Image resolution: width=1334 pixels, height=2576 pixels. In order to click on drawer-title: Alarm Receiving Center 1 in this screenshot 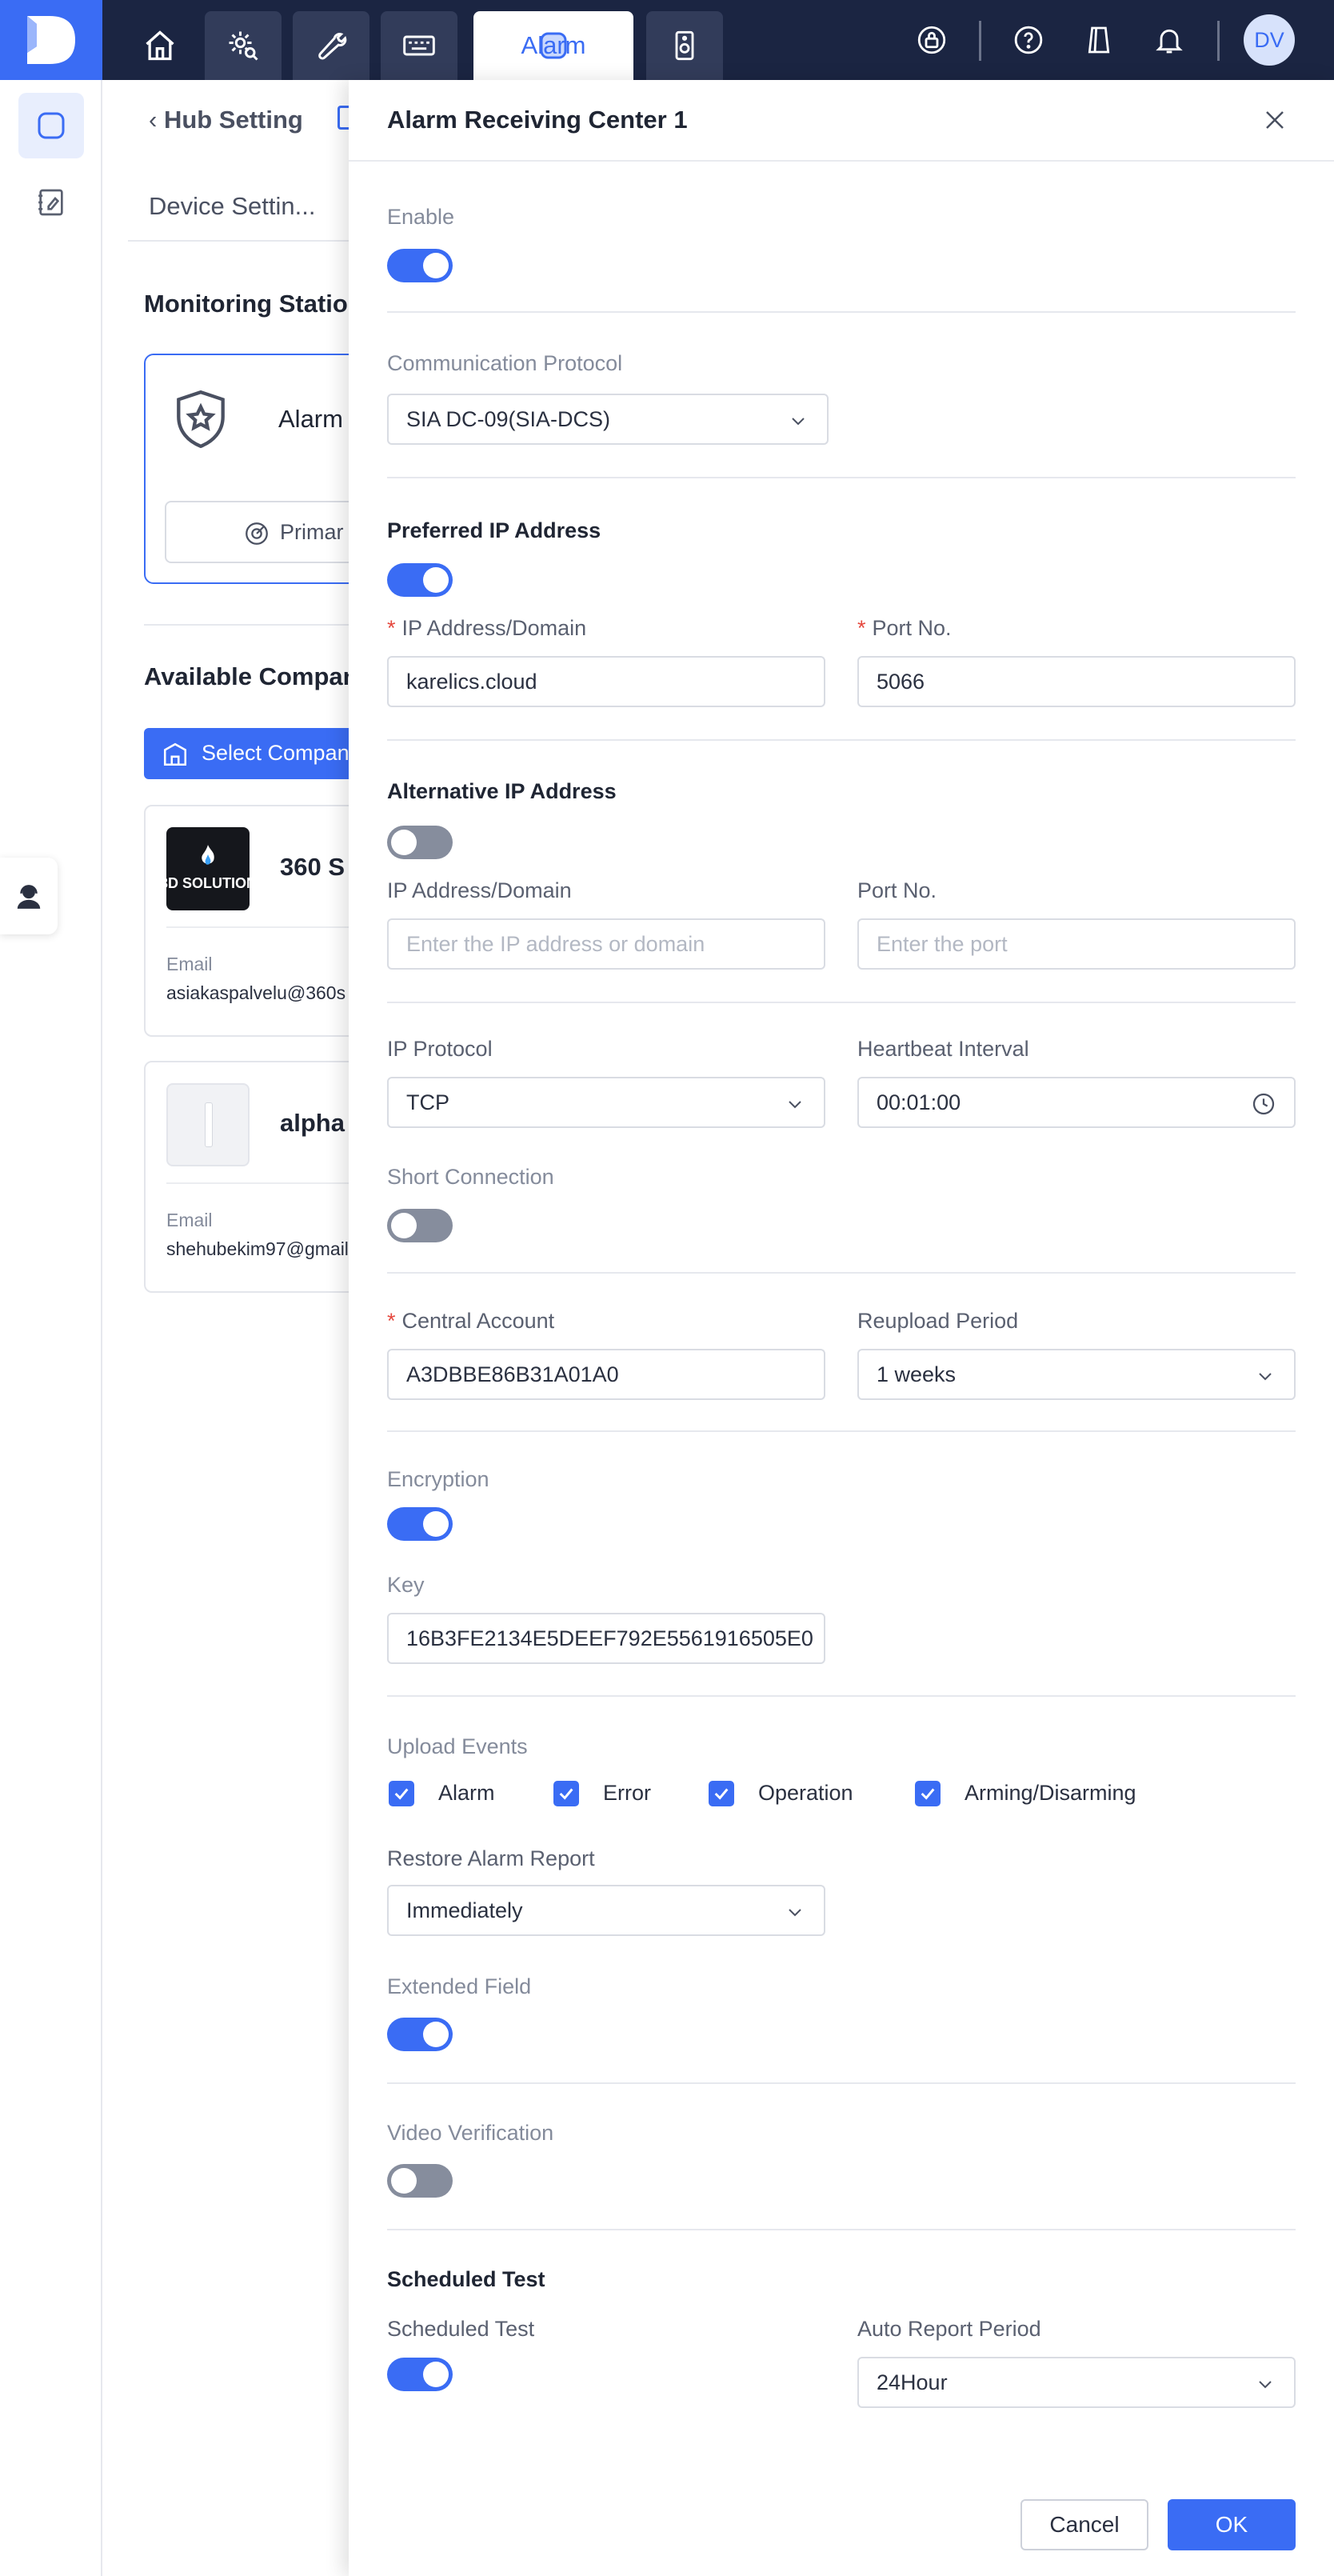, I will do `click(537, 120)`.